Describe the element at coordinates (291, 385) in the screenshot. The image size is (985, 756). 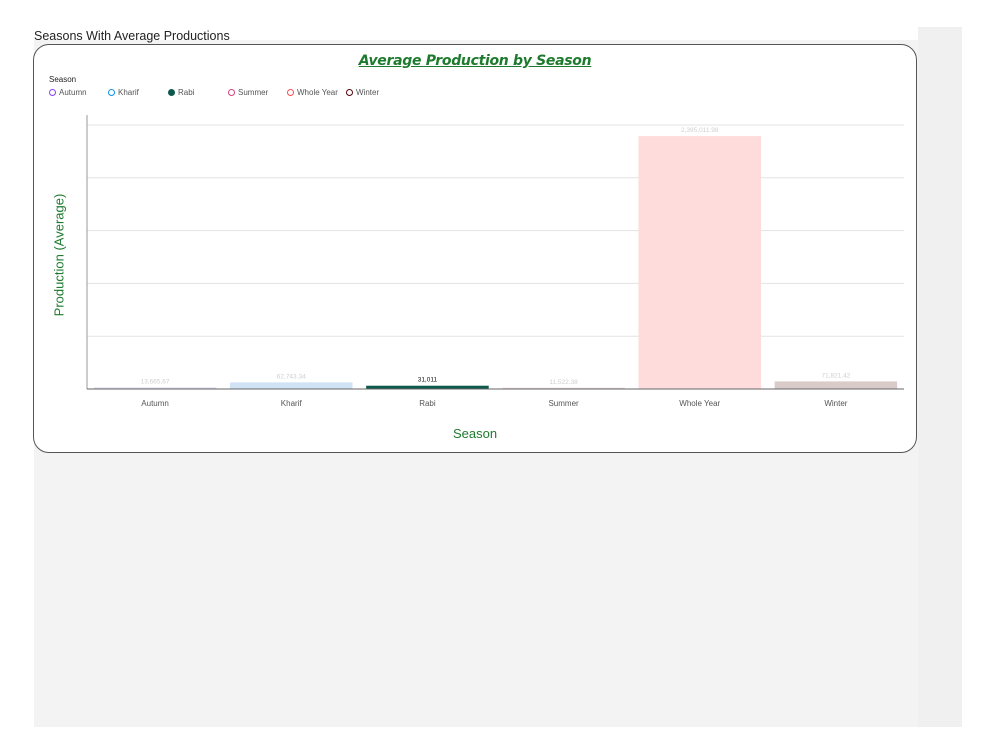
I see `bar-kharif` at that location.